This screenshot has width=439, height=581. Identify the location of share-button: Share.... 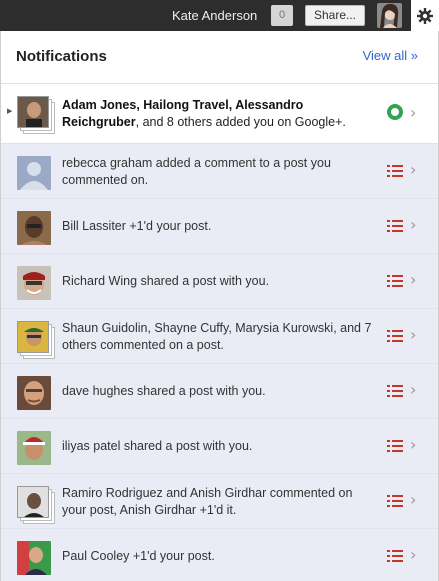
(335, 15).